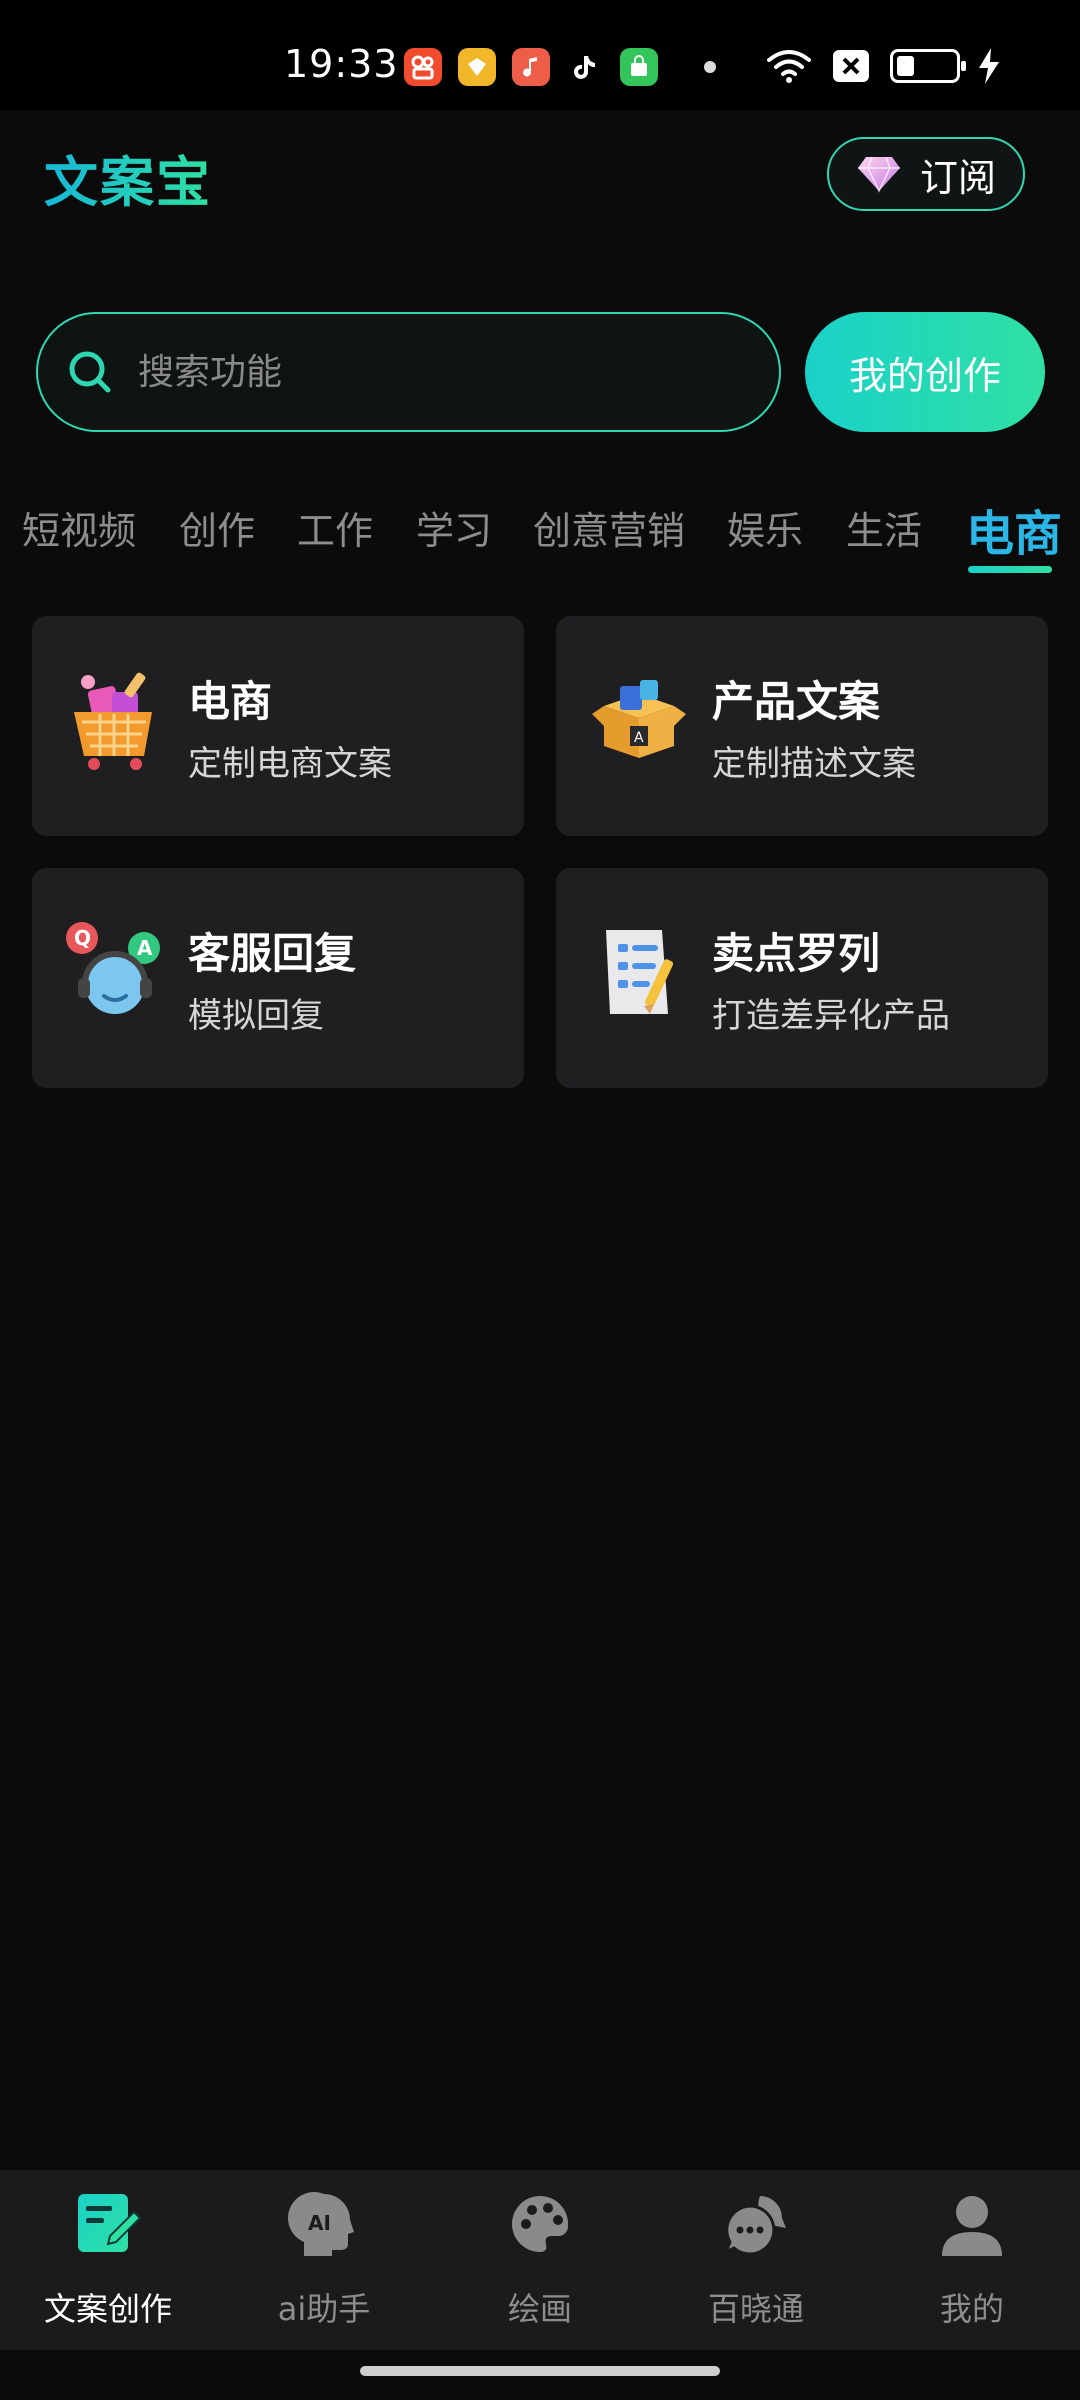 This screenshot has height=2400, width=1080. Describe the element at coordinates (789, 66) in the screenshot. I see `wifi-icon` at that location.